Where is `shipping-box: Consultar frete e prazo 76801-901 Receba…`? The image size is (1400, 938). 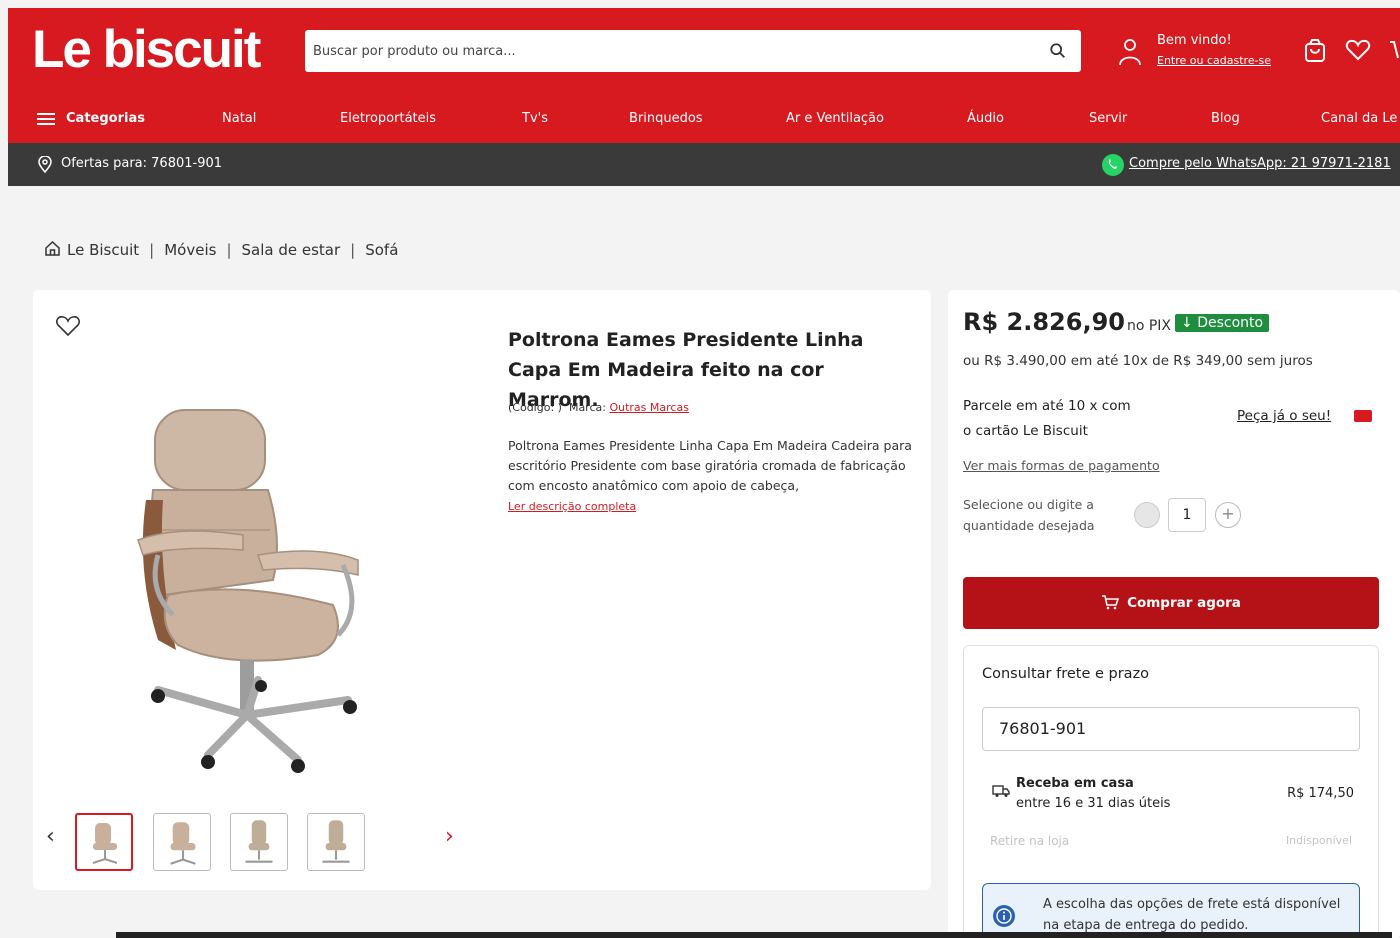
shipping-box: Consultar frete e prazo 76801-901 Receba… is located at coordinates (1171, 791).